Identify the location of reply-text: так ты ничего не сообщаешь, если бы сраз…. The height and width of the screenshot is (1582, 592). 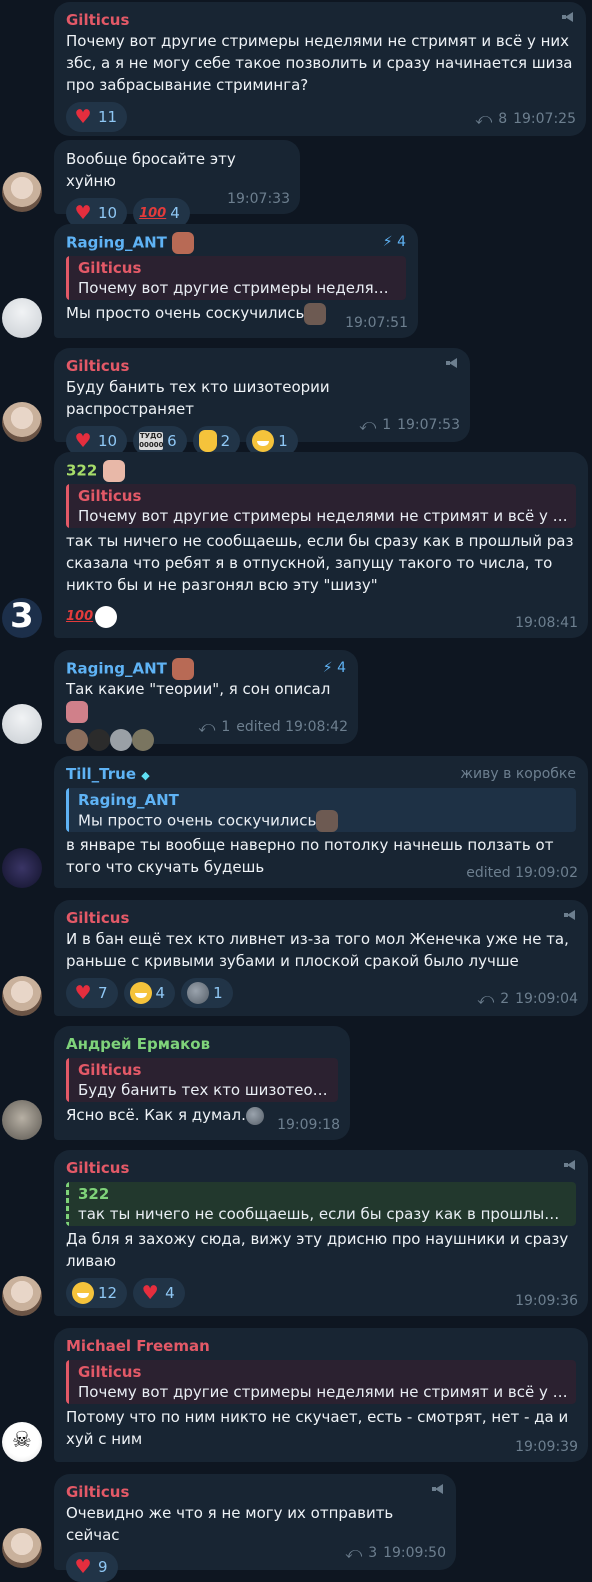
(323, 1214).